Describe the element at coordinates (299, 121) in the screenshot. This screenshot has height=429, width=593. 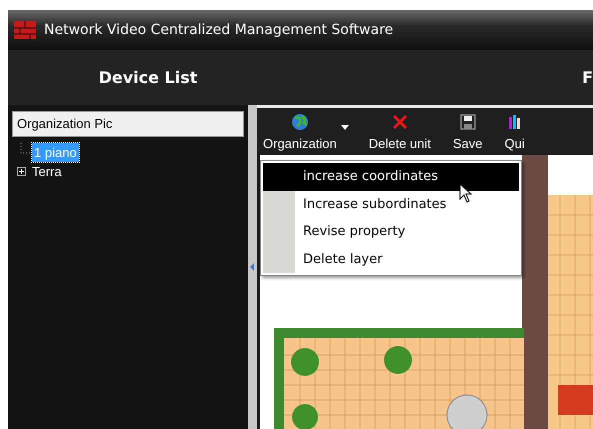
I see `globe-icon` at that location.